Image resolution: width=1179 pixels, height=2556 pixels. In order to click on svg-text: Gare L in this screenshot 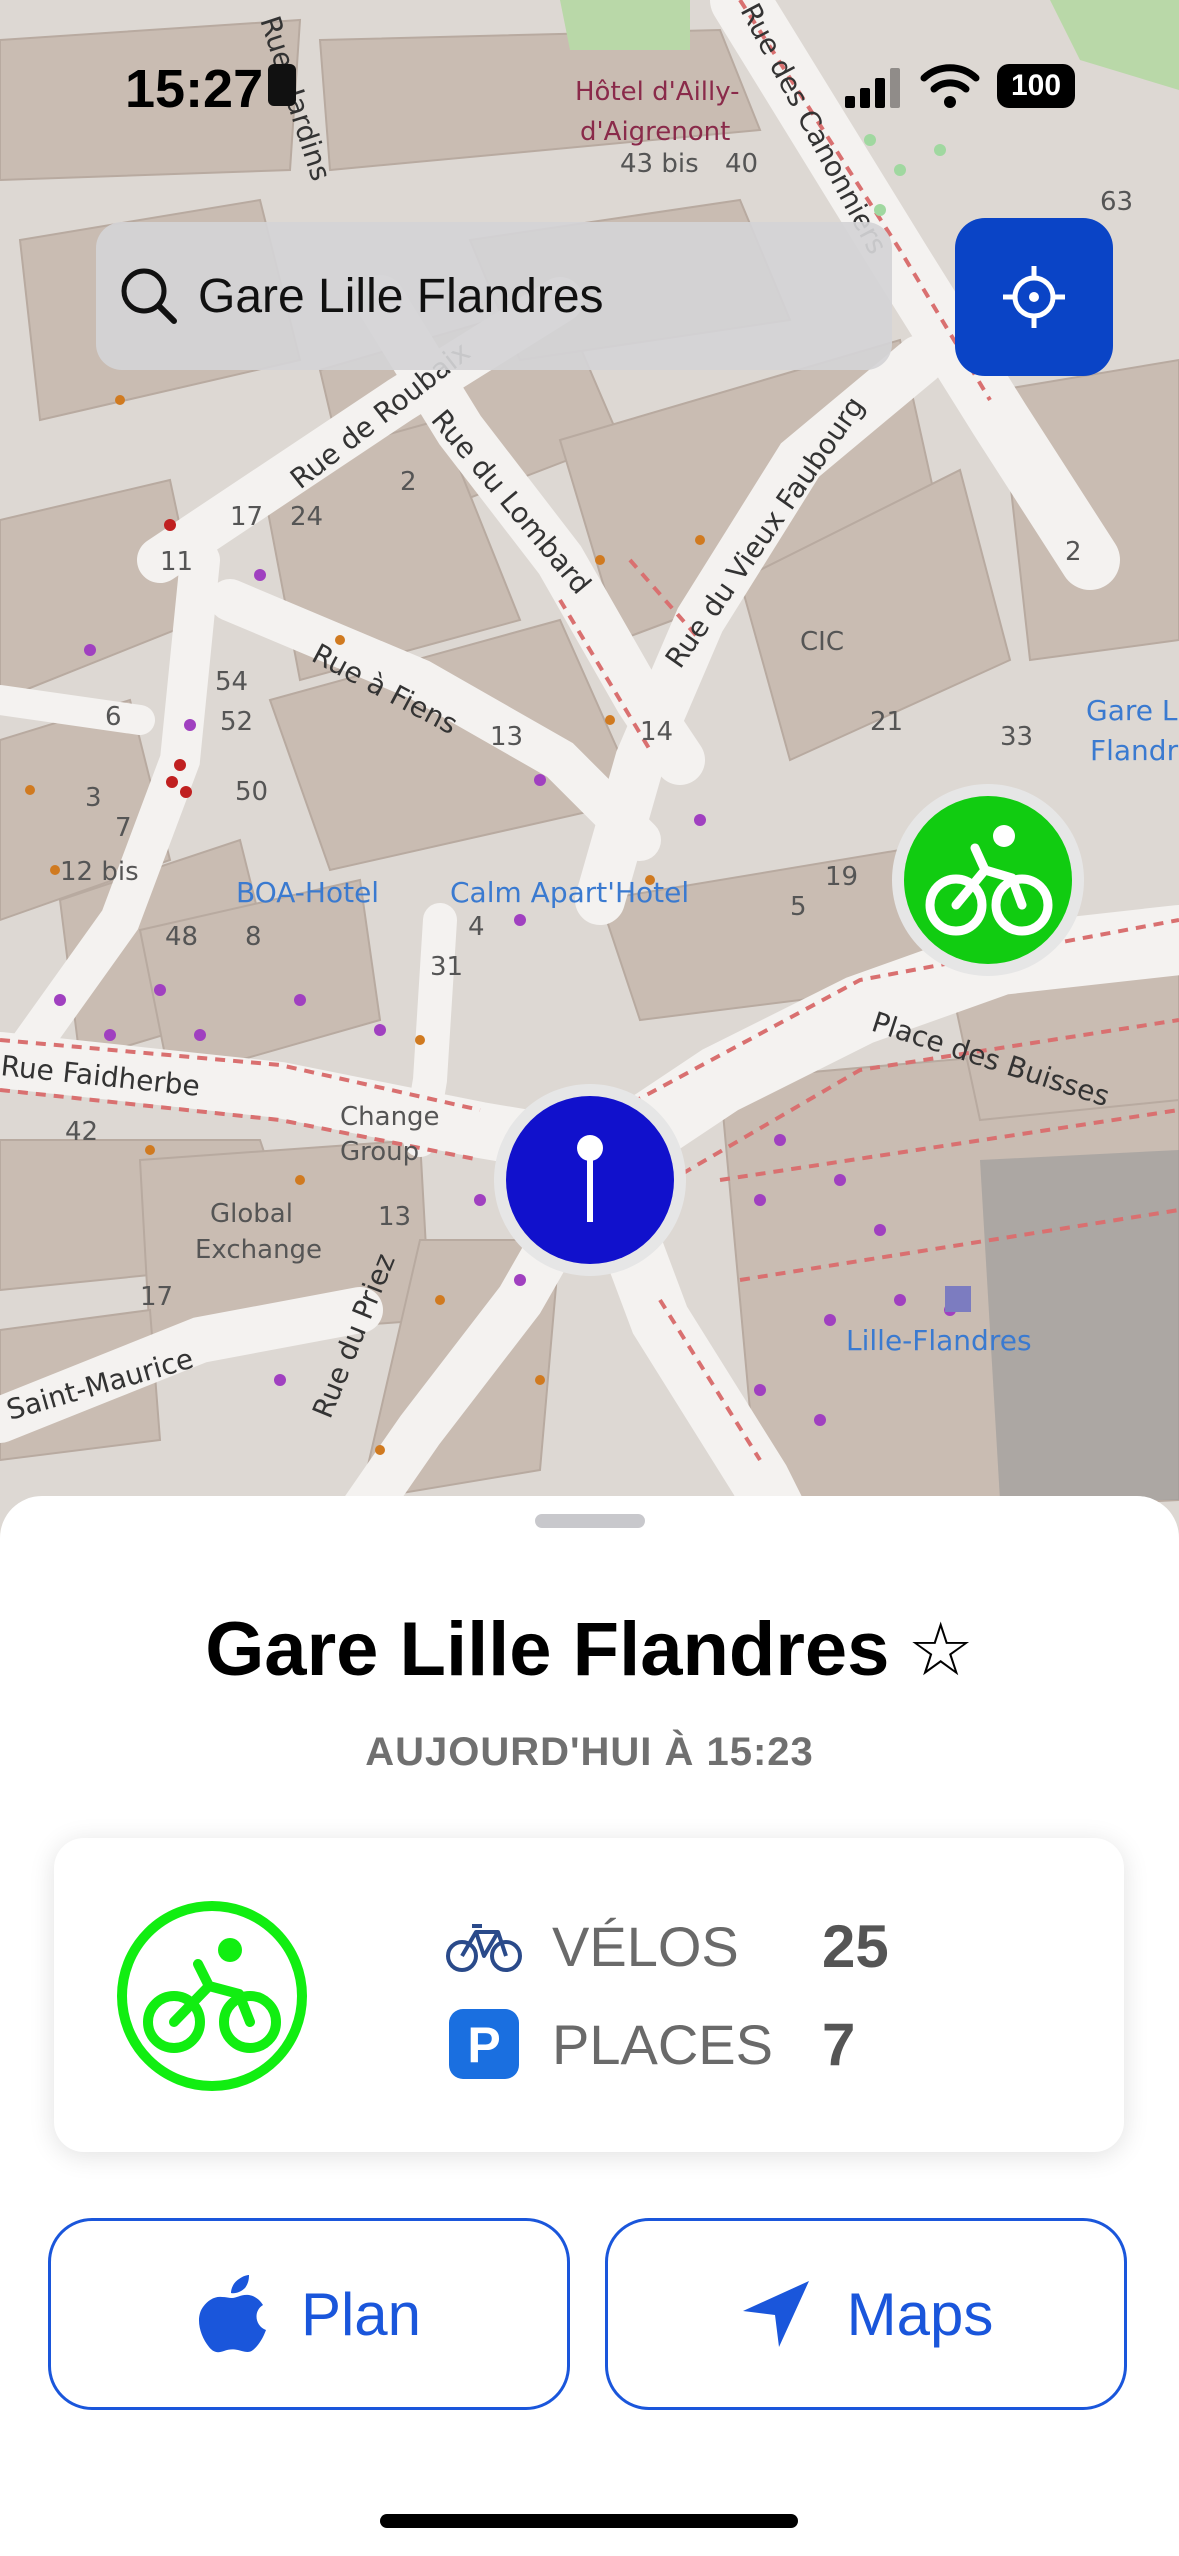, I will do `click(1132, 710)`.